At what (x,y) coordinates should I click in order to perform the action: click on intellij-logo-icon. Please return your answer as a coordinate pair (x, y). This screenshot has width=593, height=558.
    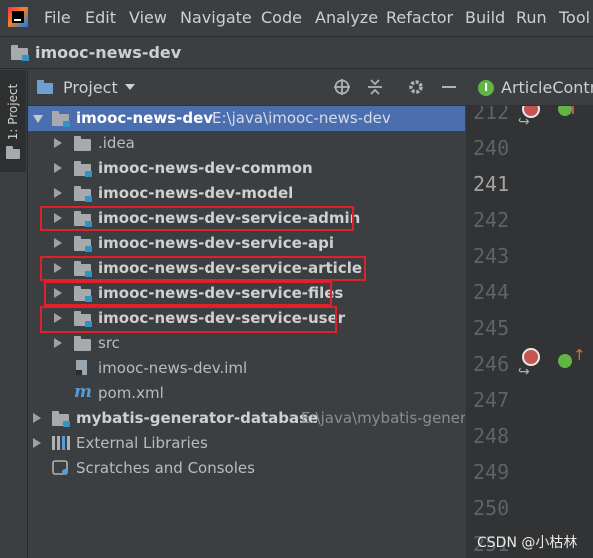
    Looking at the image, I should click on (18, 17).